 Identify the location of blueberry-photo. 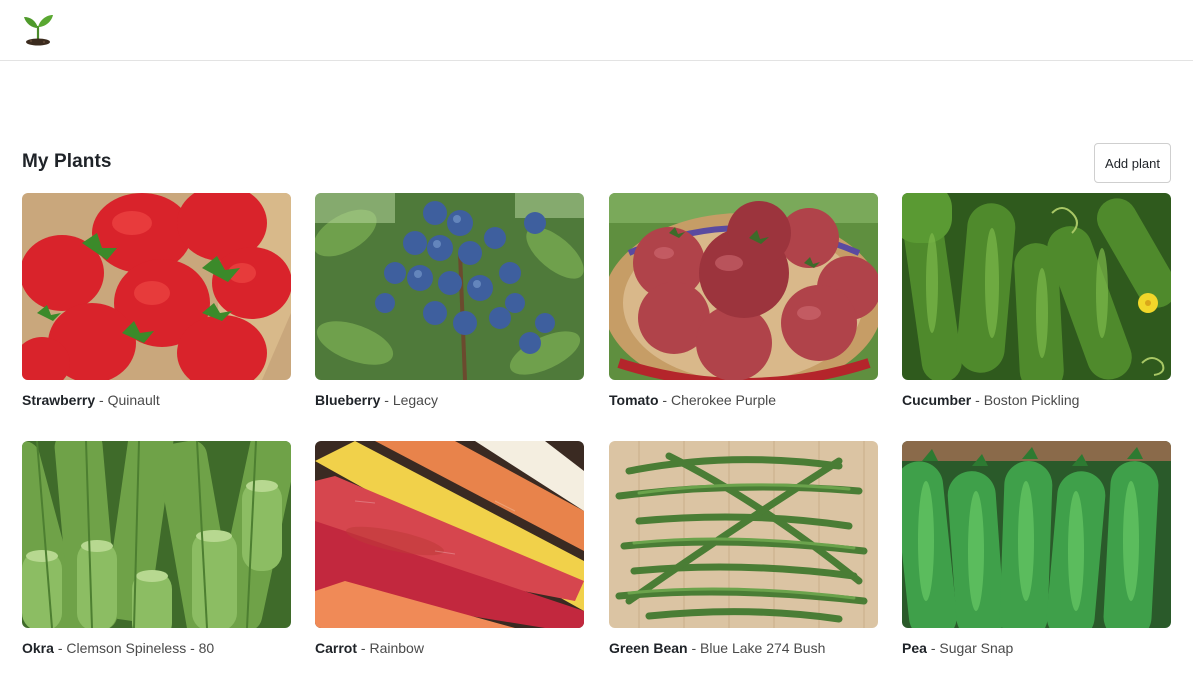
(449, 286).